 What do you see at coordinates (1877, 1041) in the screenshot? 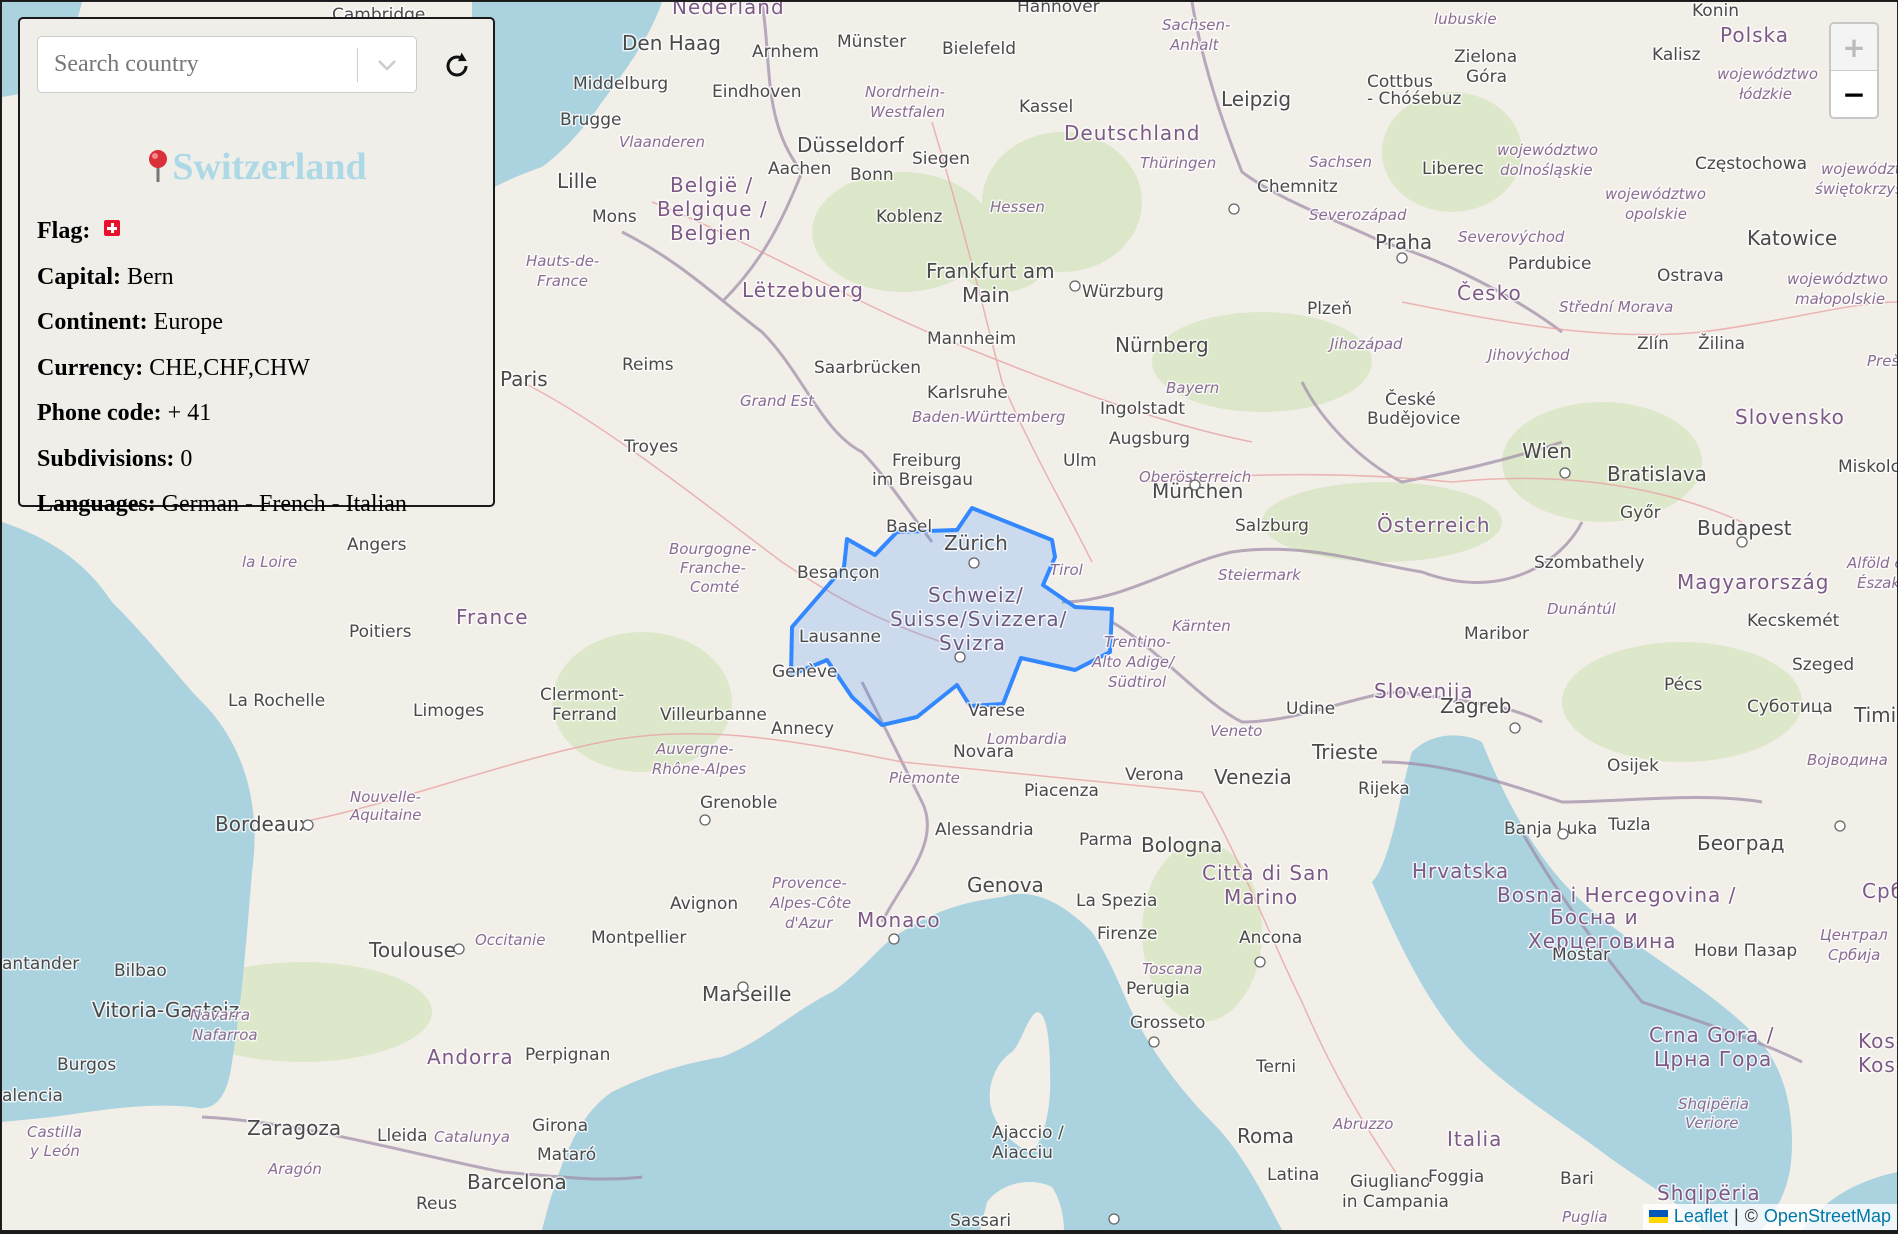
I see `label-country: Kosova` at bounding box center [1877, 1041].